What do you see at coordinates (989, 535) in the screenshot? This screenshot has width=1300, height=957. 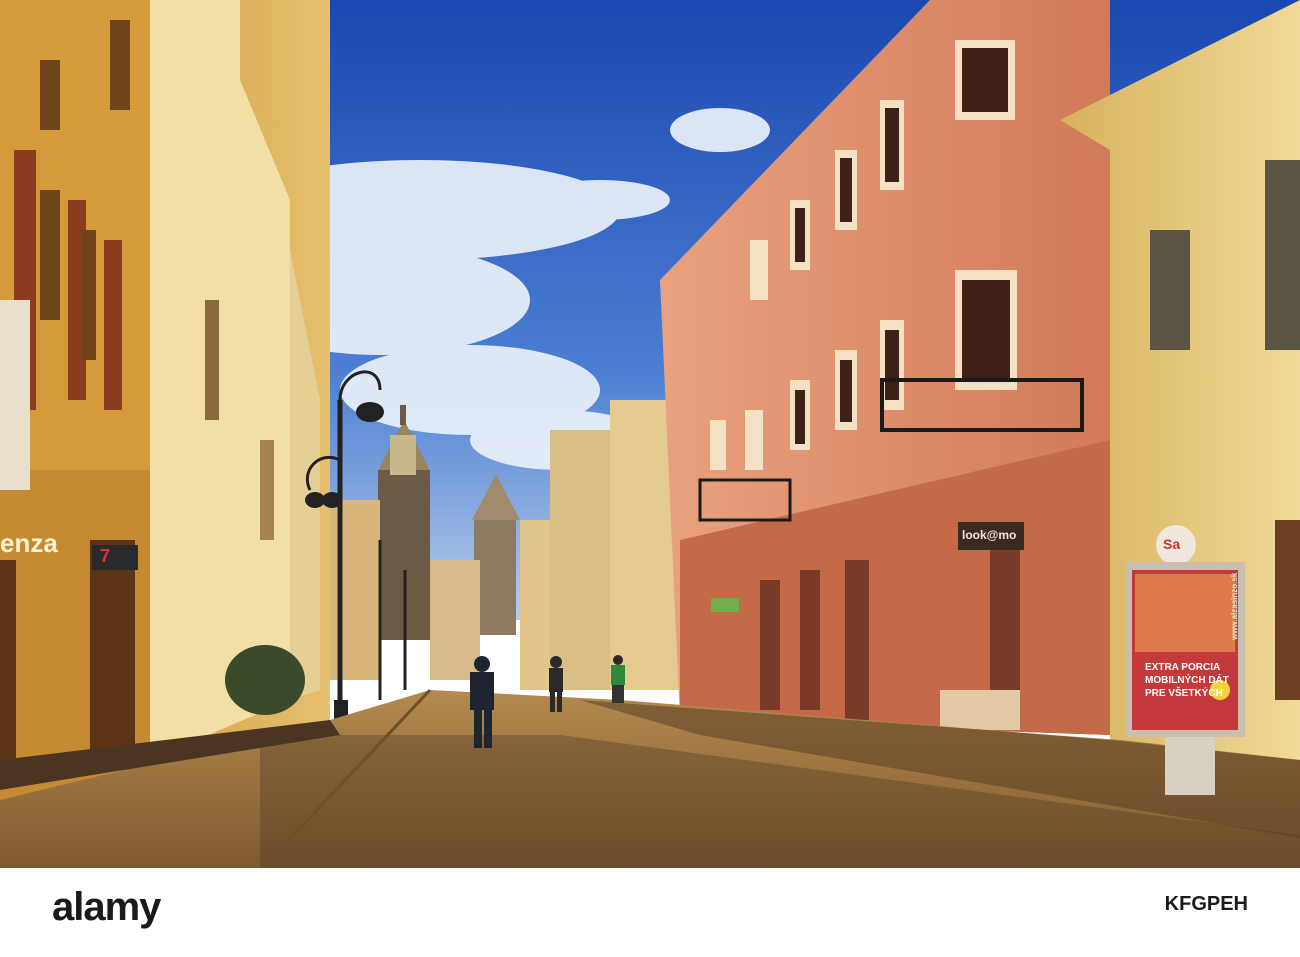 I see `lookimo-sign: look@mo` at bounding box center [989, 535].